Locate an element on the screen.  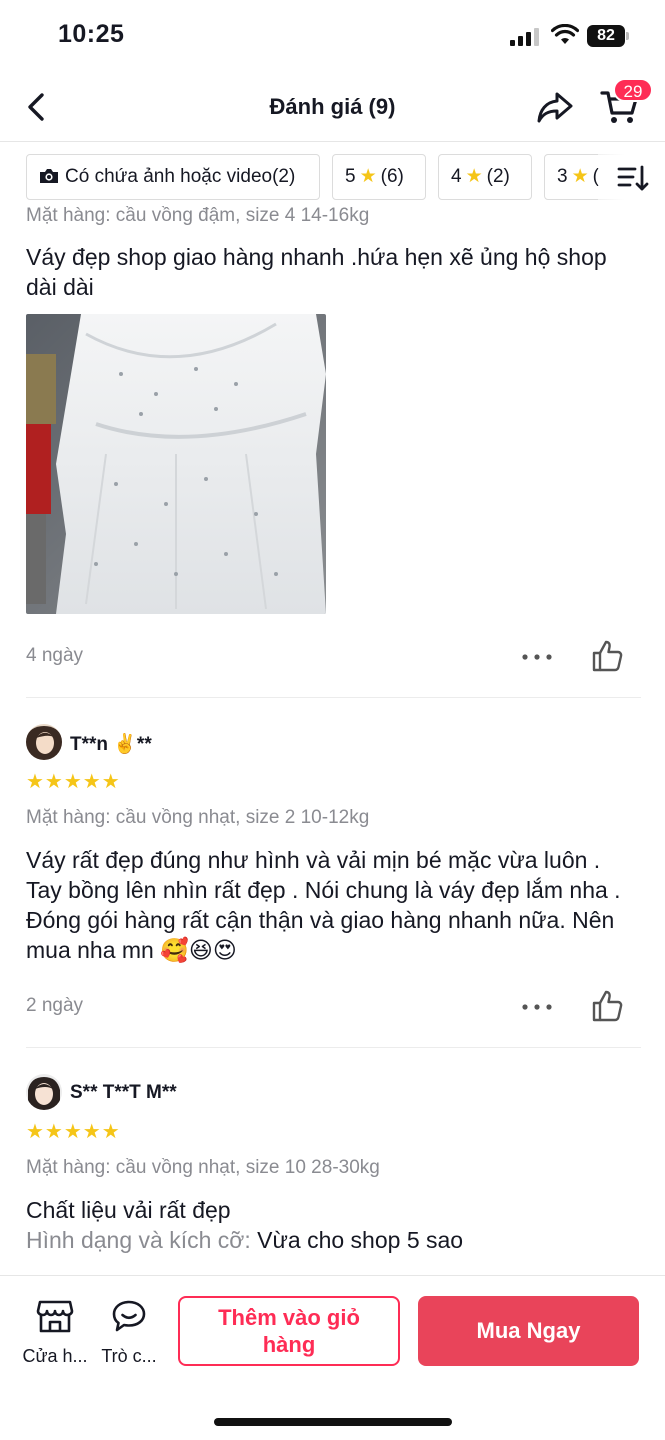
filter-chip-4-star-count: (2) is located at coordinates (498, 176).